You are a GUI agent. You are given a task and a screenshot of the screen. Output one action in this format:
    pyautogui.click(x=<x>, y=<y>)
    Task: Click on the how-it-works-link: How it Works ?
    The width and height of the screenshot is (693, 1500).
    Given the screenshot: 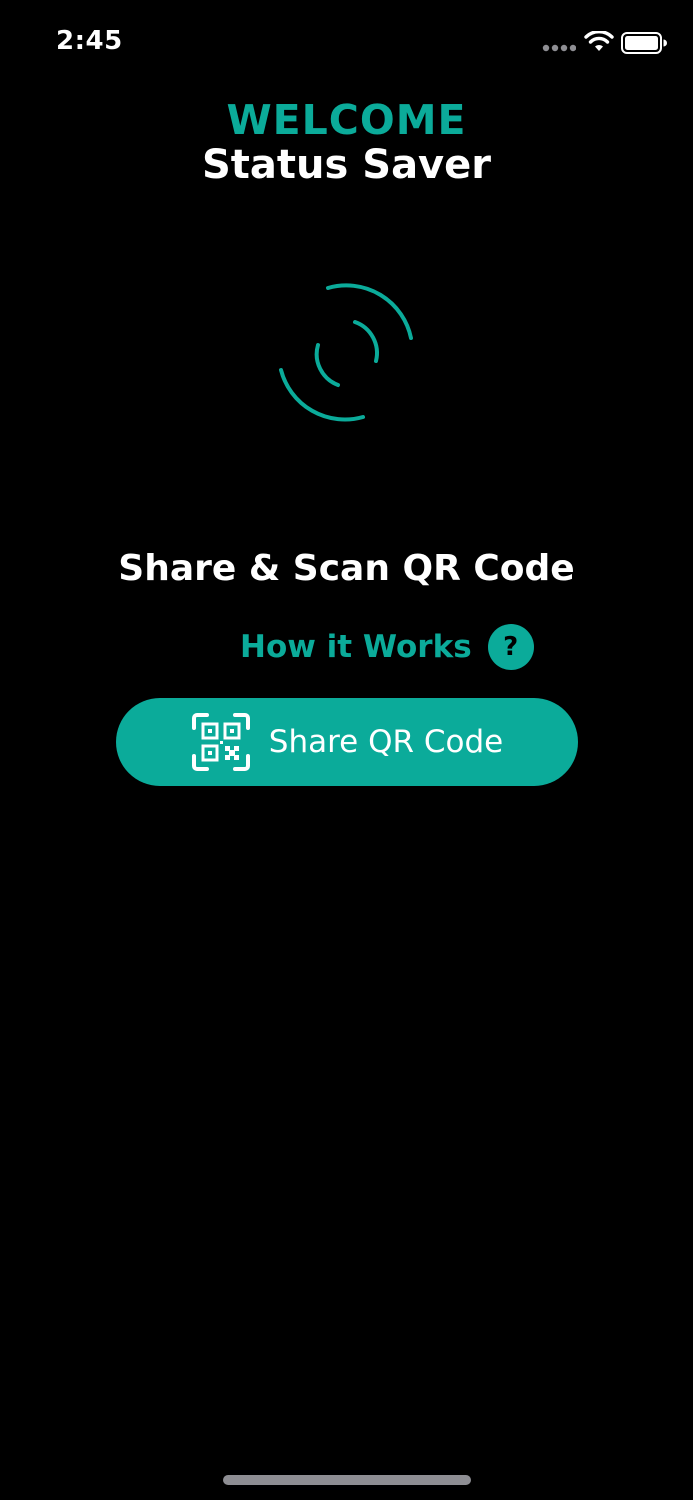 What is the action you would take?
    pyautogui.click(x=387, y=647)
    